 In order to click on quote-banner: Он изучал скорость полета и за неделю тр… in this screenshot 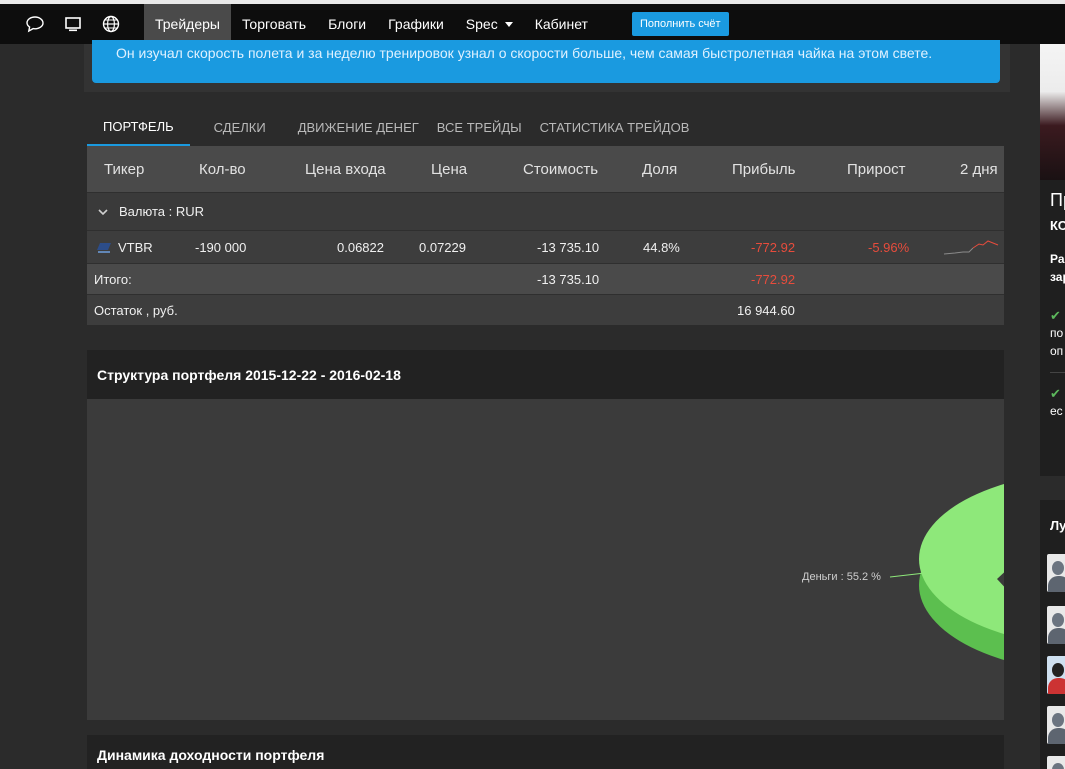, I will do `click(546, 61)`.